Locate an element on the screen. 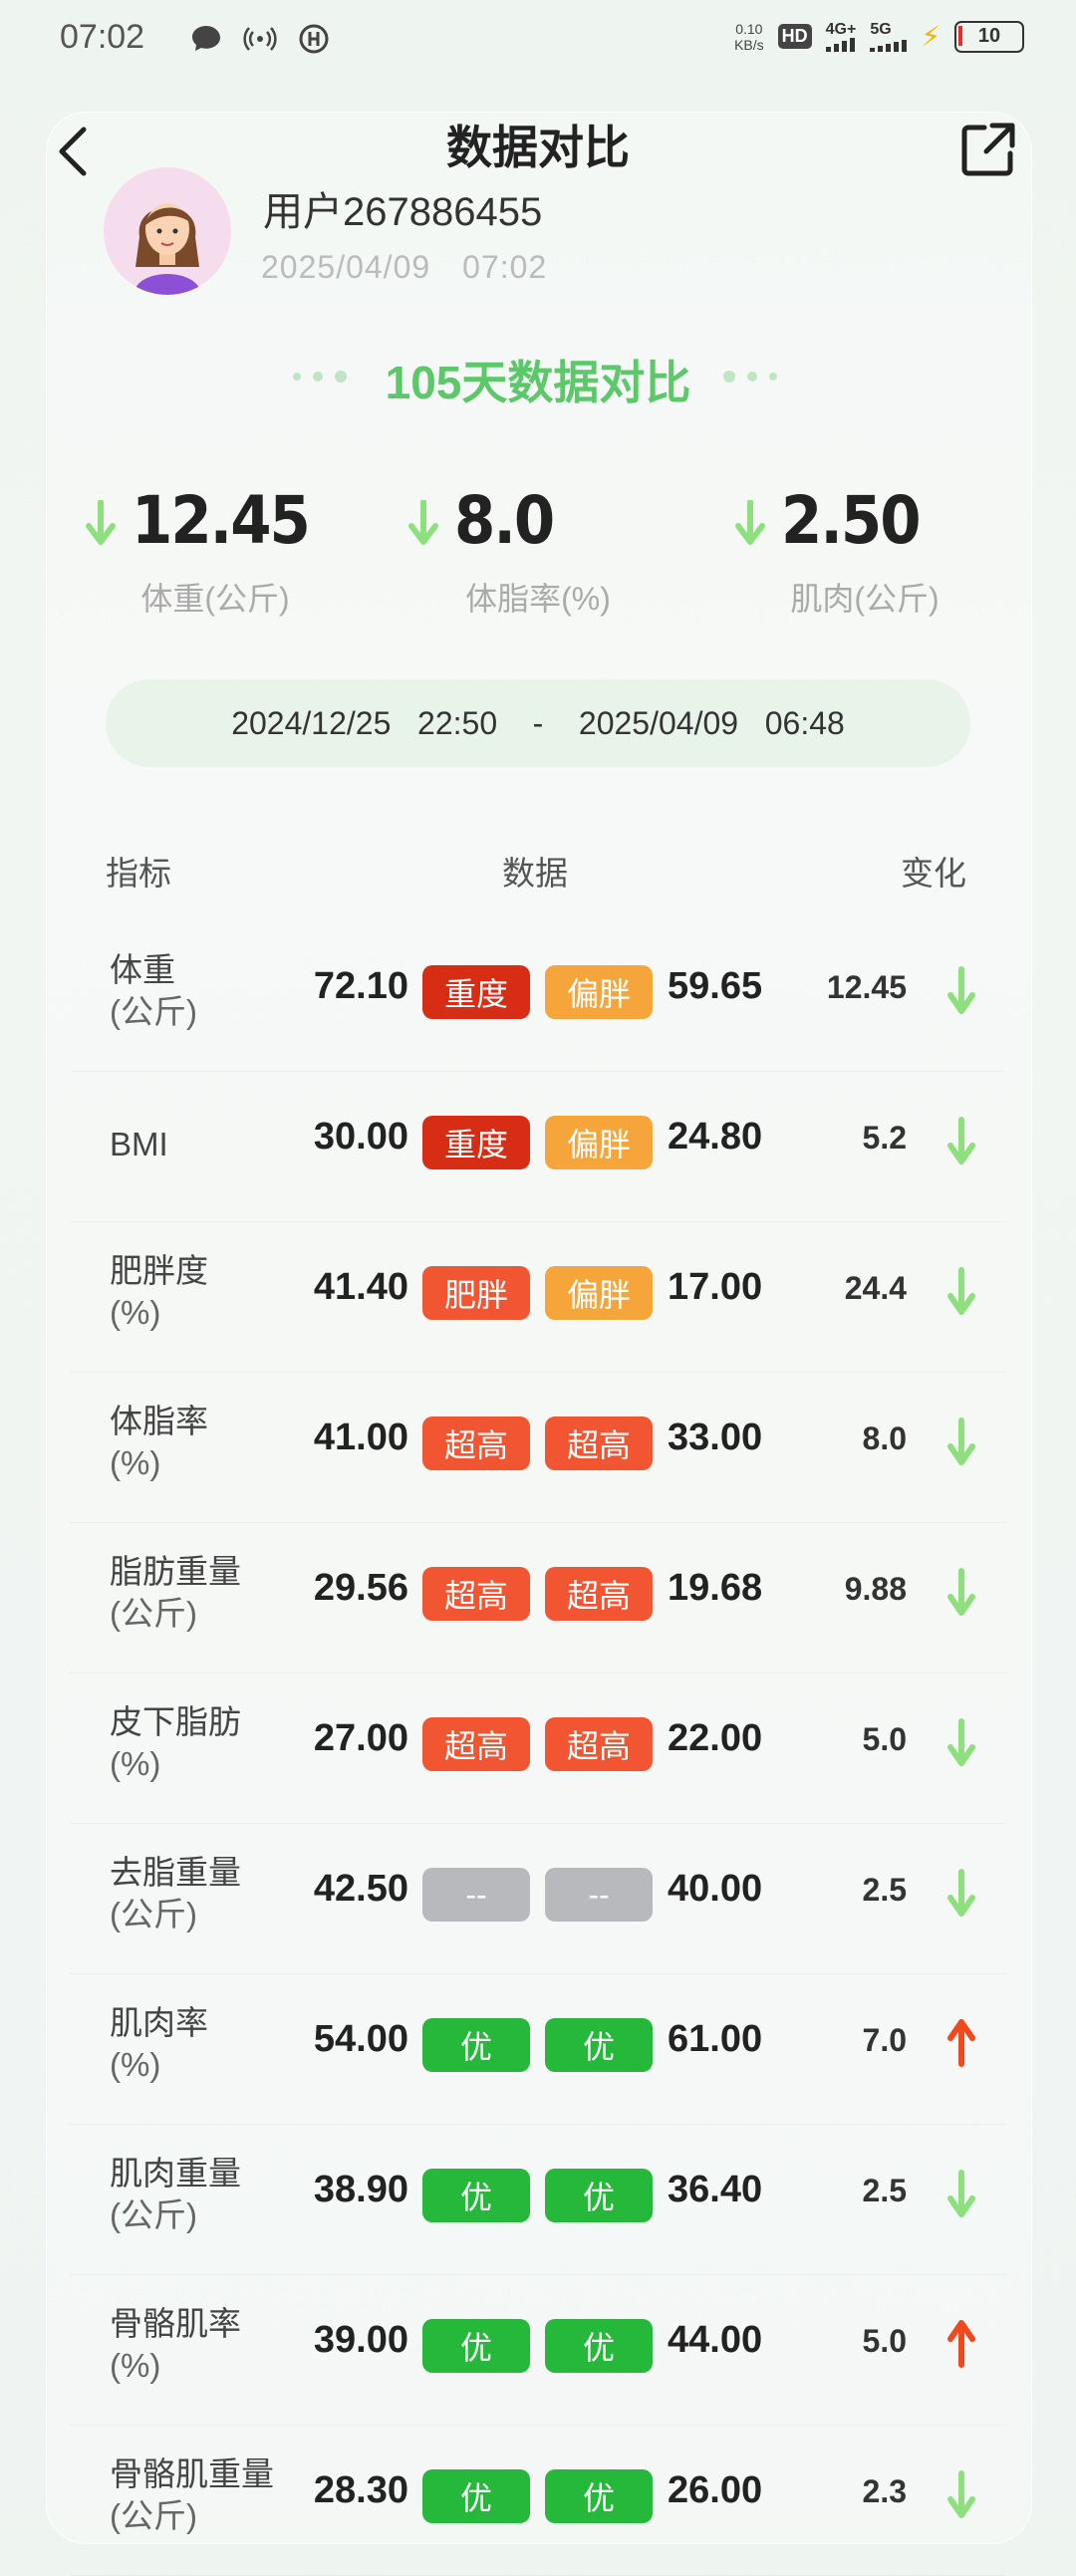 The width and height of the screenshot is (1076, 2576). battery-indicator: 10 is located at coordinates (989, 36).